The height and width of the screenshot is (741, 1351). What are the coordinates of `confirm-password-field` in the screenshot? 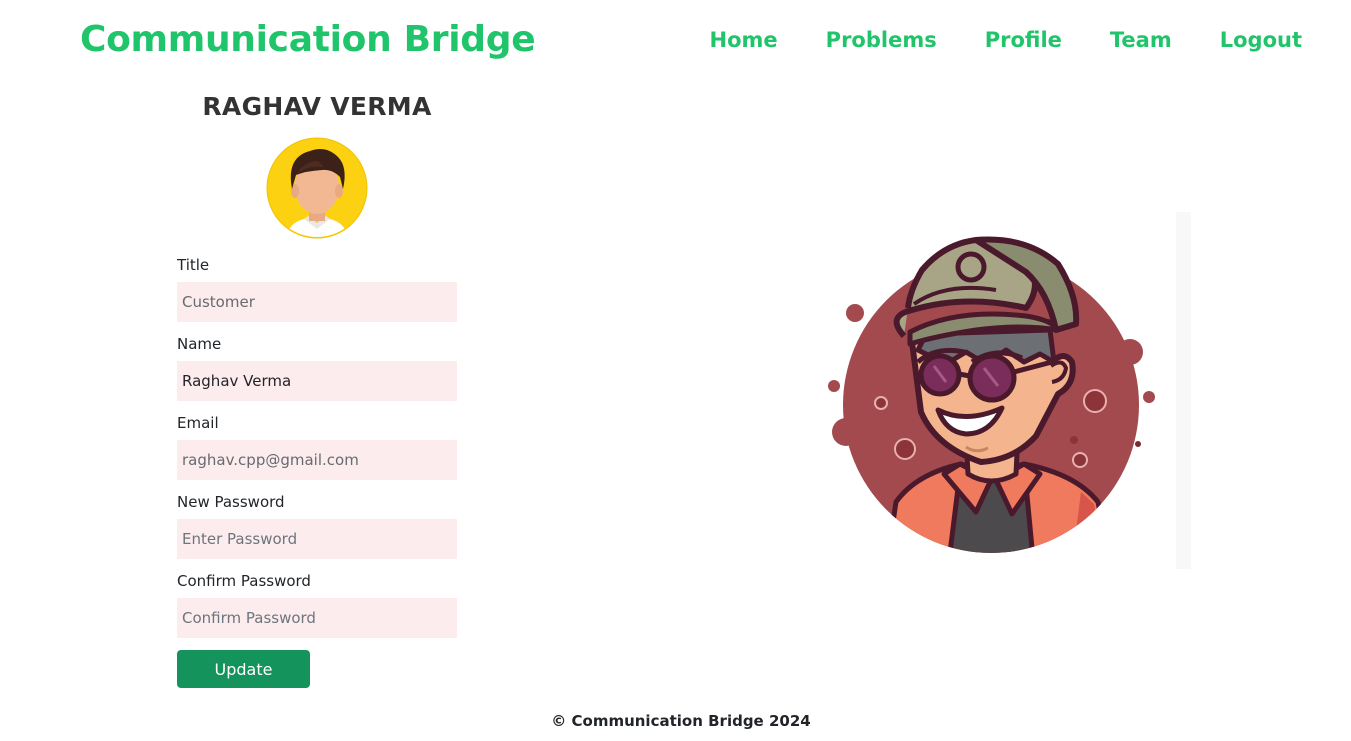 It's located at (317, 618).